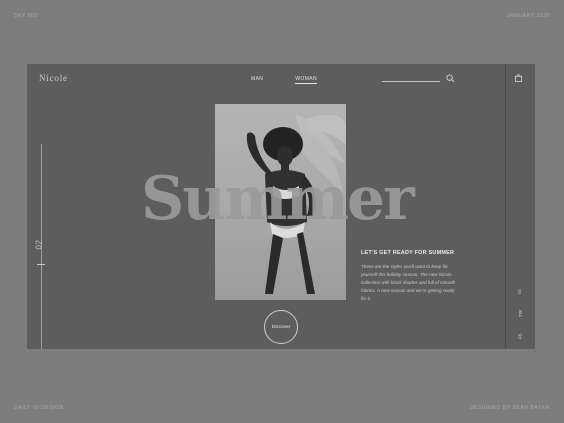 This screenshot has height=423, width=564. Describe the element at coordinates (519, 337) in the screenshot. I see `social-link-fb: FB` at that location.